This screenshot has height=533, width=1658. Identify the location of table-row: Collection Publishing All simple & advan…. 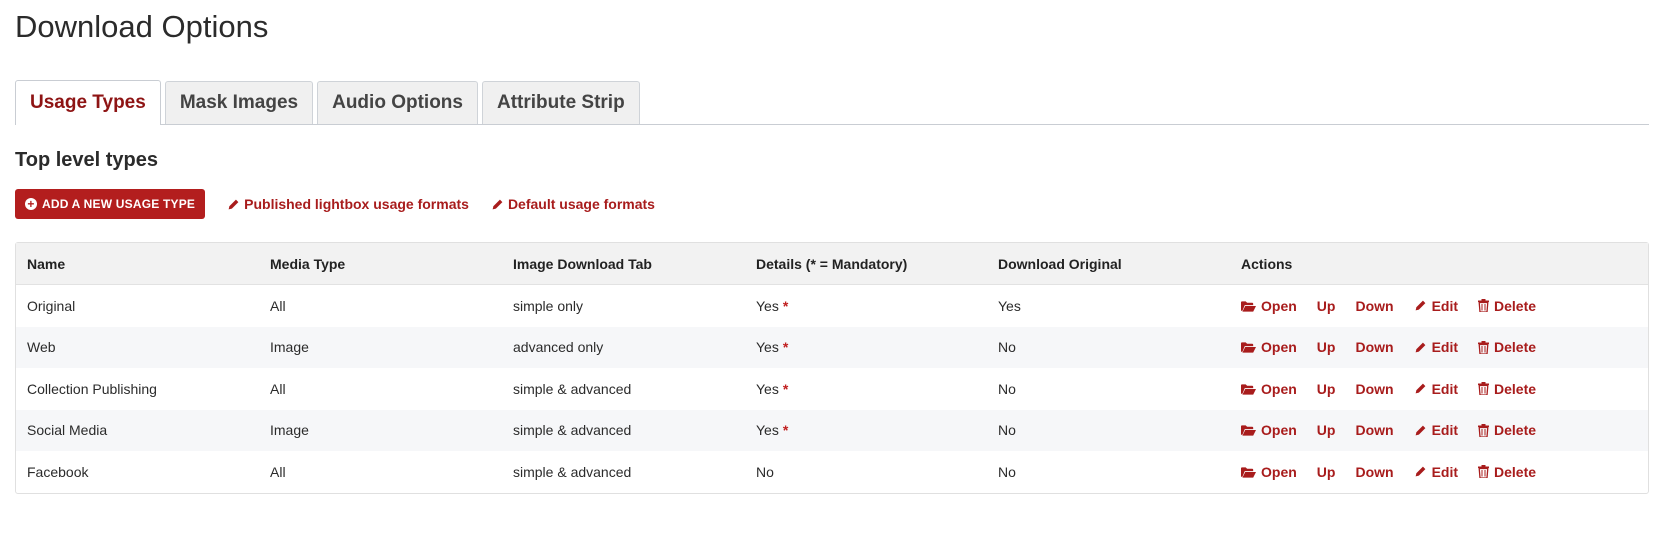
(832, 389).